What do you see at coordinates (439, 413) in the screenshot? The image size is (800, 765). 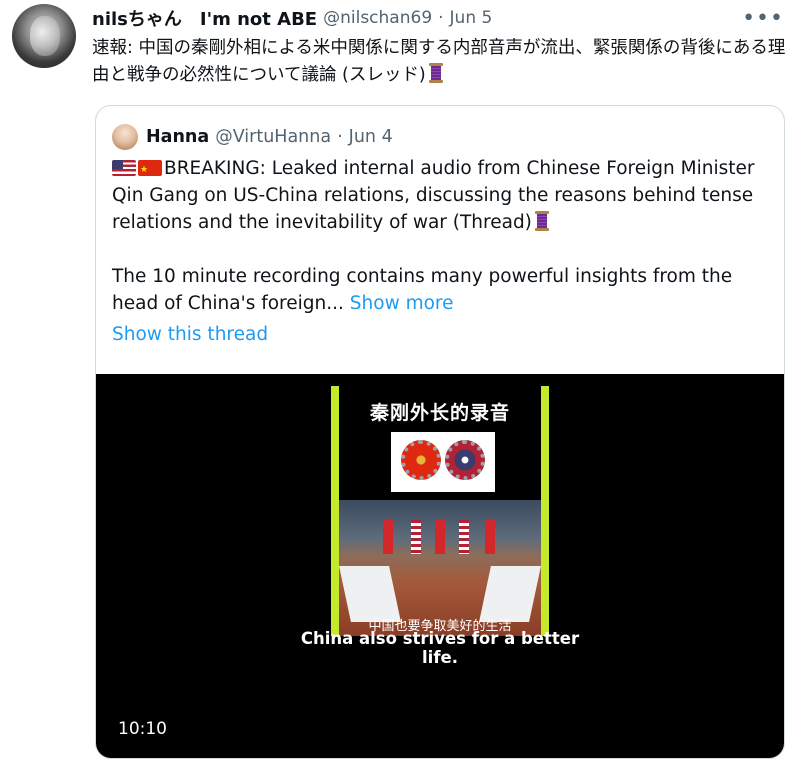 I see `poster-title: 秦刚外长的录音` at bounding box center [439, 413].